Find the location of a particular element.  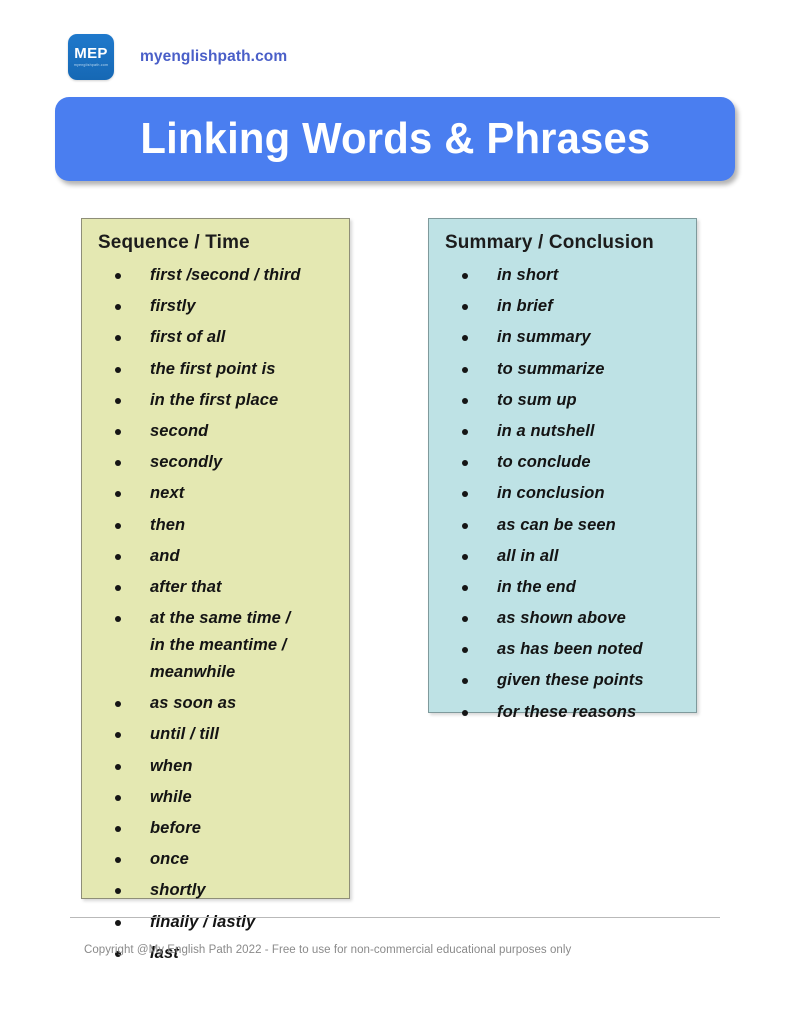

card-heading-sequence-time: Sequence / Time is located at coordinates (174, 242).